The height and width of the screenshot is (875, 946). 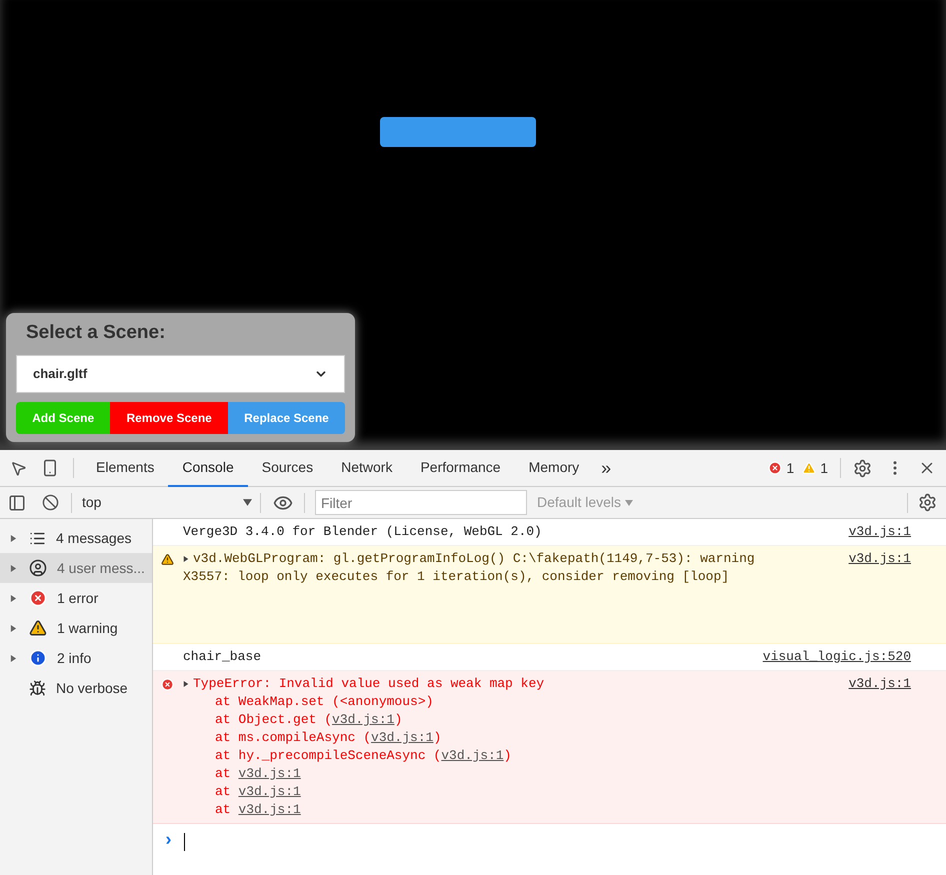 I want to click on stack-frame: at Object.get (, so click(x=273, y=720).